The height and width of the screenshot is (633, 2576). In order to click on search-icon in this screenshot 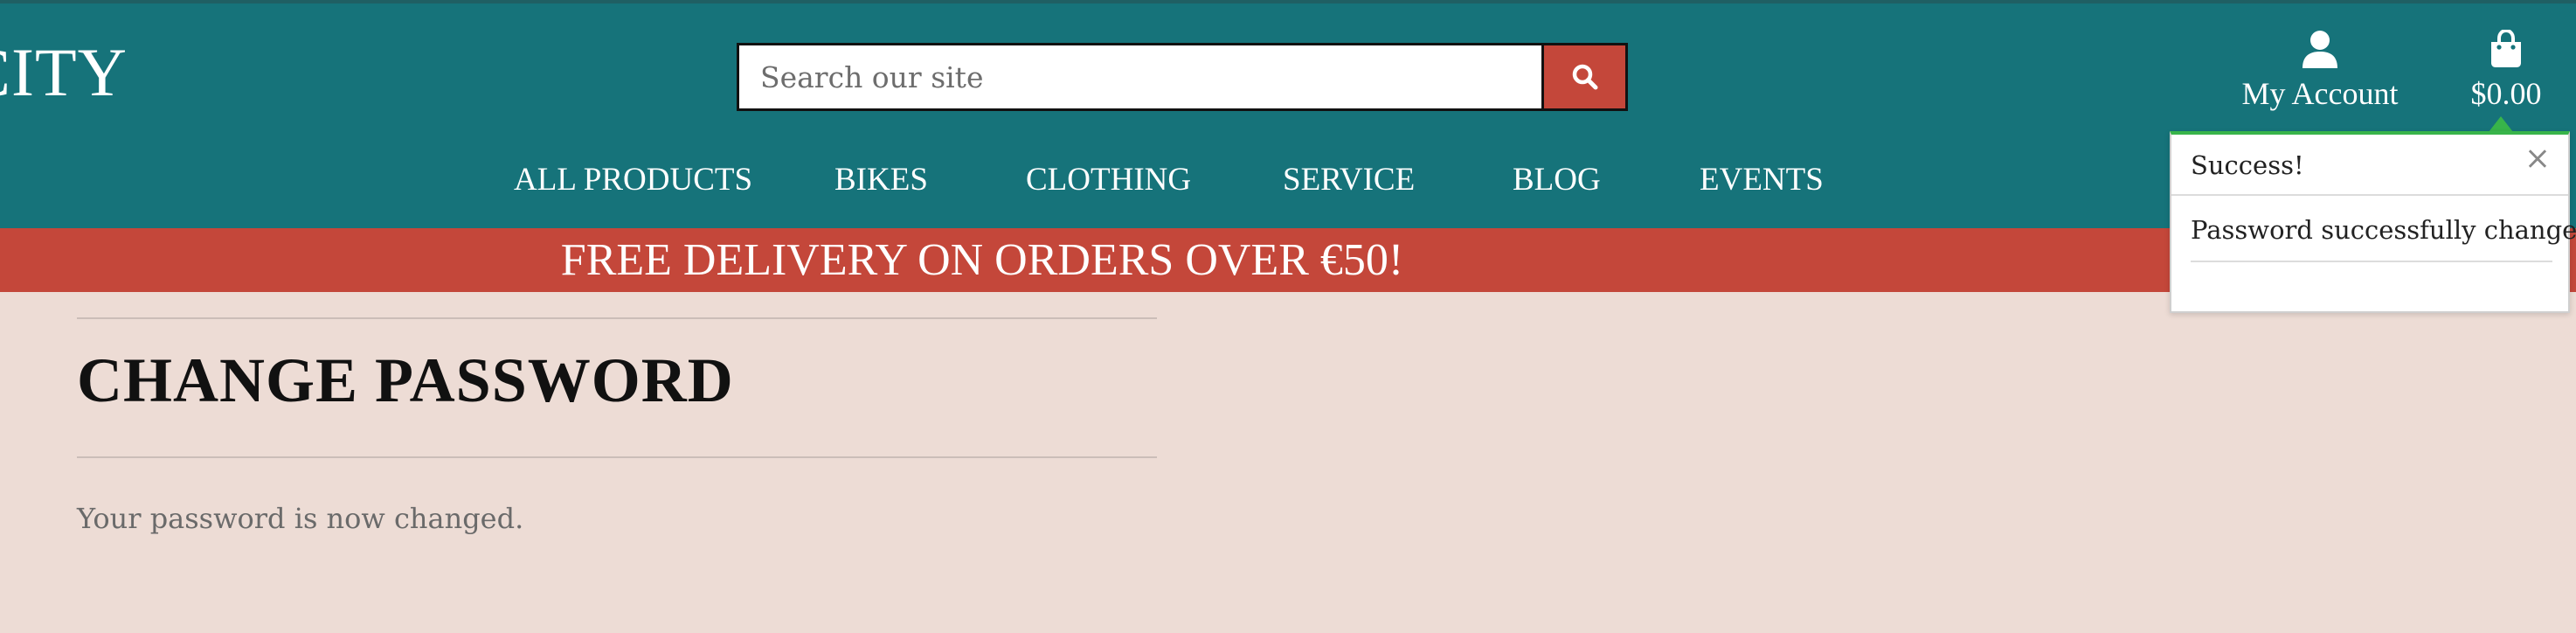, I will do `click(1584, 77)`.